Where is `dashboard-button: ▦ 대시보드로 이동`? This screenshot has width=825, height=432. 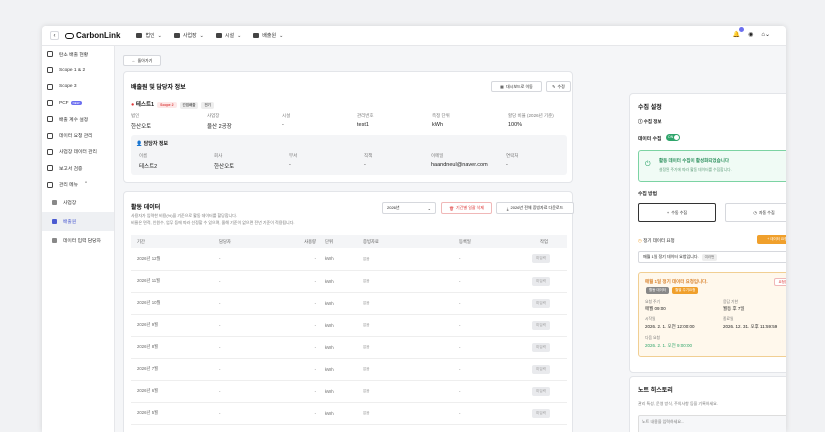
dashboard-button: ▦ 대시보드로 이동 is located at coordinates (516, 86).